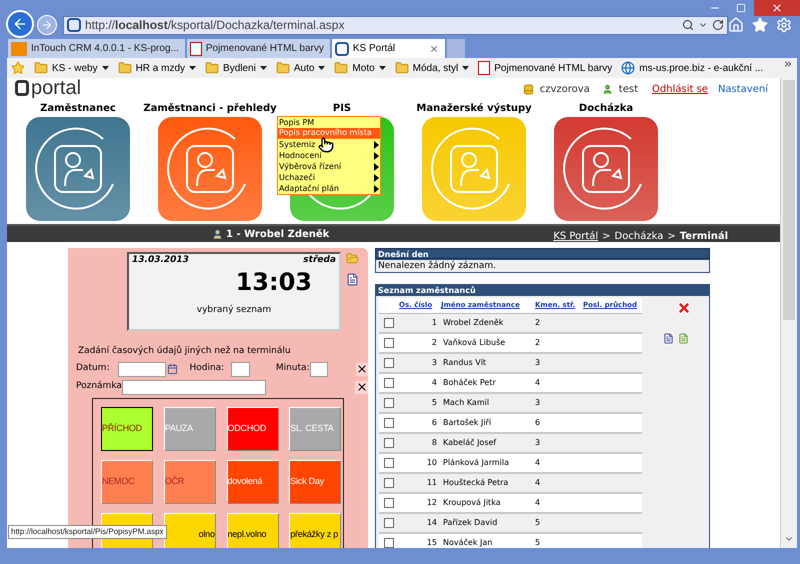 The image size is (800, 564). What do you see at coordinates (545, 68) in the screenshot?
I see `favorite-item: Pojmenované HTML barvy` at bounding box center [545, 68].